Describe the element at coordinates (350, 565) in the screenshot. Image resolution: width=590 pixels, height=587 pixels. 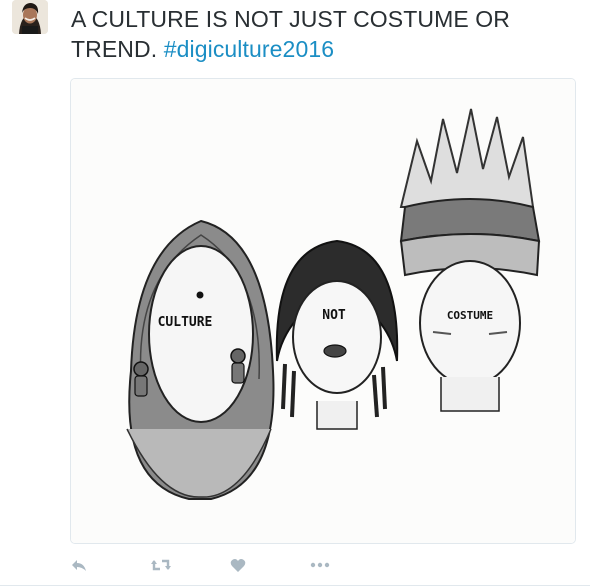
I see `more-button` at that location.